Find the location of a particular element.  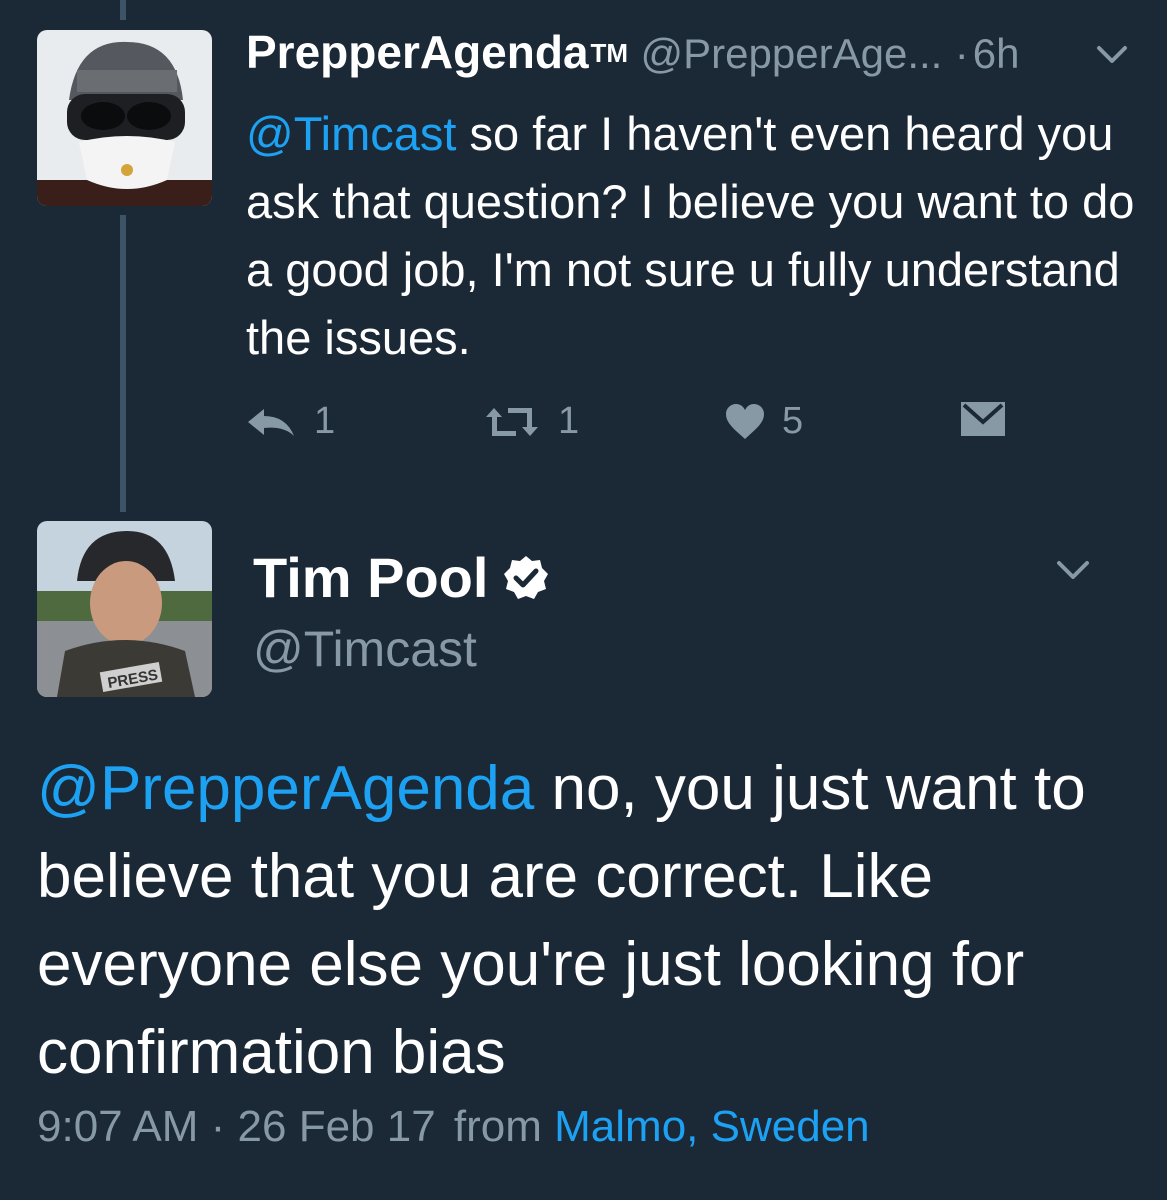

like-button: 5 is located at coordinates (763, 421).